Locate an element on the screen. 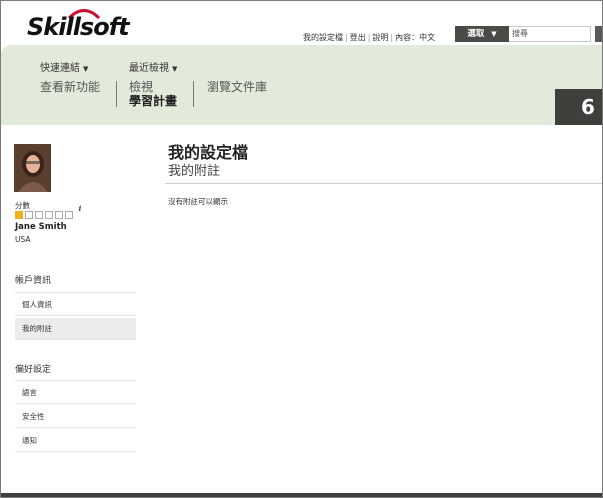 This screenshot has height=498, width=603. logout-link: 登出 is located at coordinates (358, 37).